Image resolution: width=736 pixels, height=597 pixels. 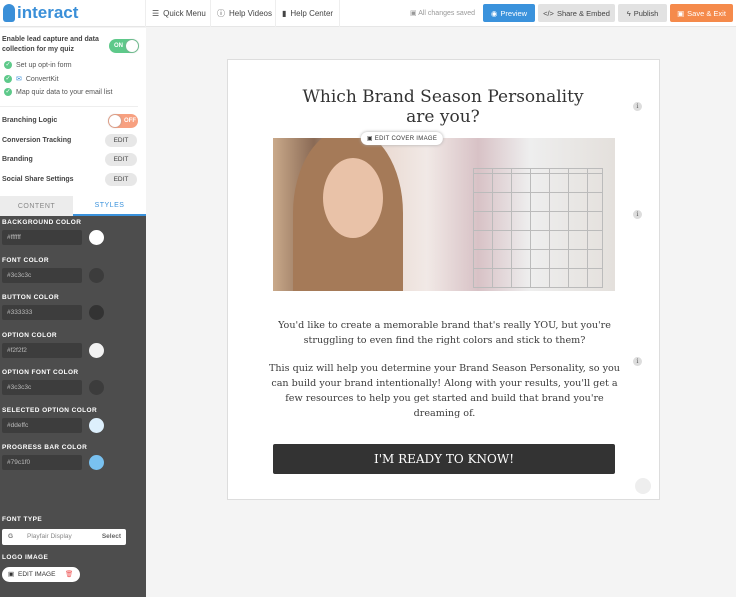 I want to click on photo-face-shape, so click(x=353, y=198).